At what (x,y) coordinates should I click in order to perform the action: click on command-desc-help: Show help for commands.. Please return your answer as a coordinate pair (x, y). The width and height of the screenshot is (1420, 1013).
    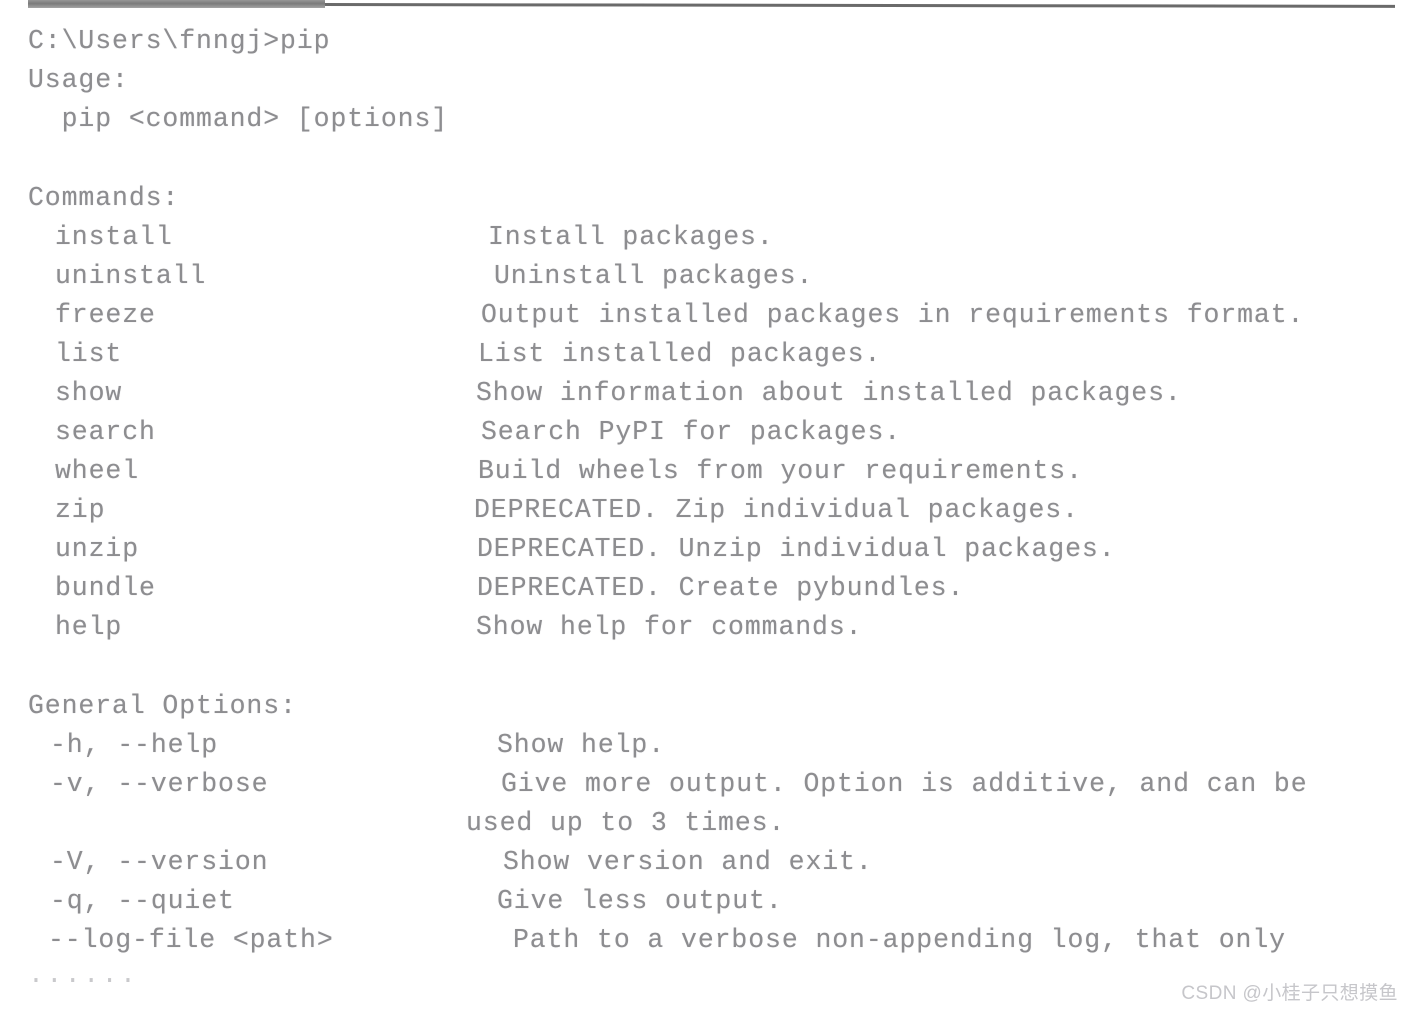
    Looking at the image, I should click on (669, 627).